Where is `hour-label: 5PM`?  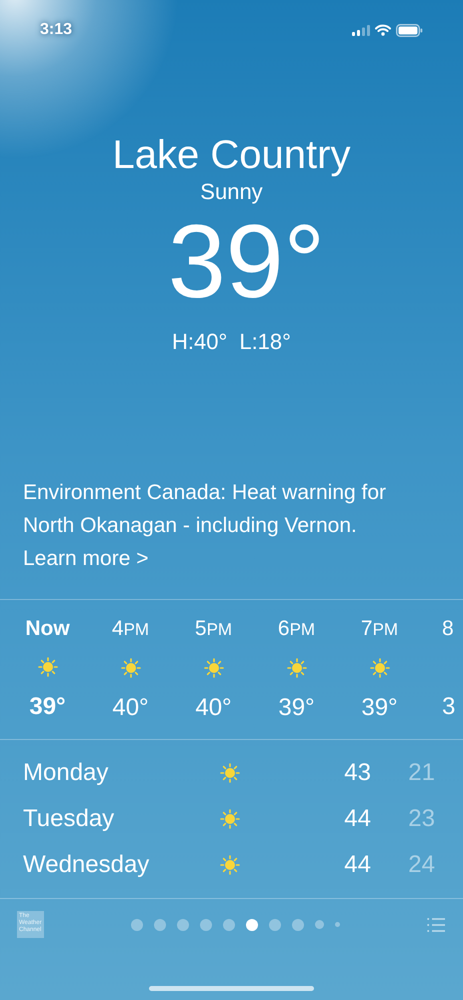
hour-label: 5PM is located at coordinates (213, 629).